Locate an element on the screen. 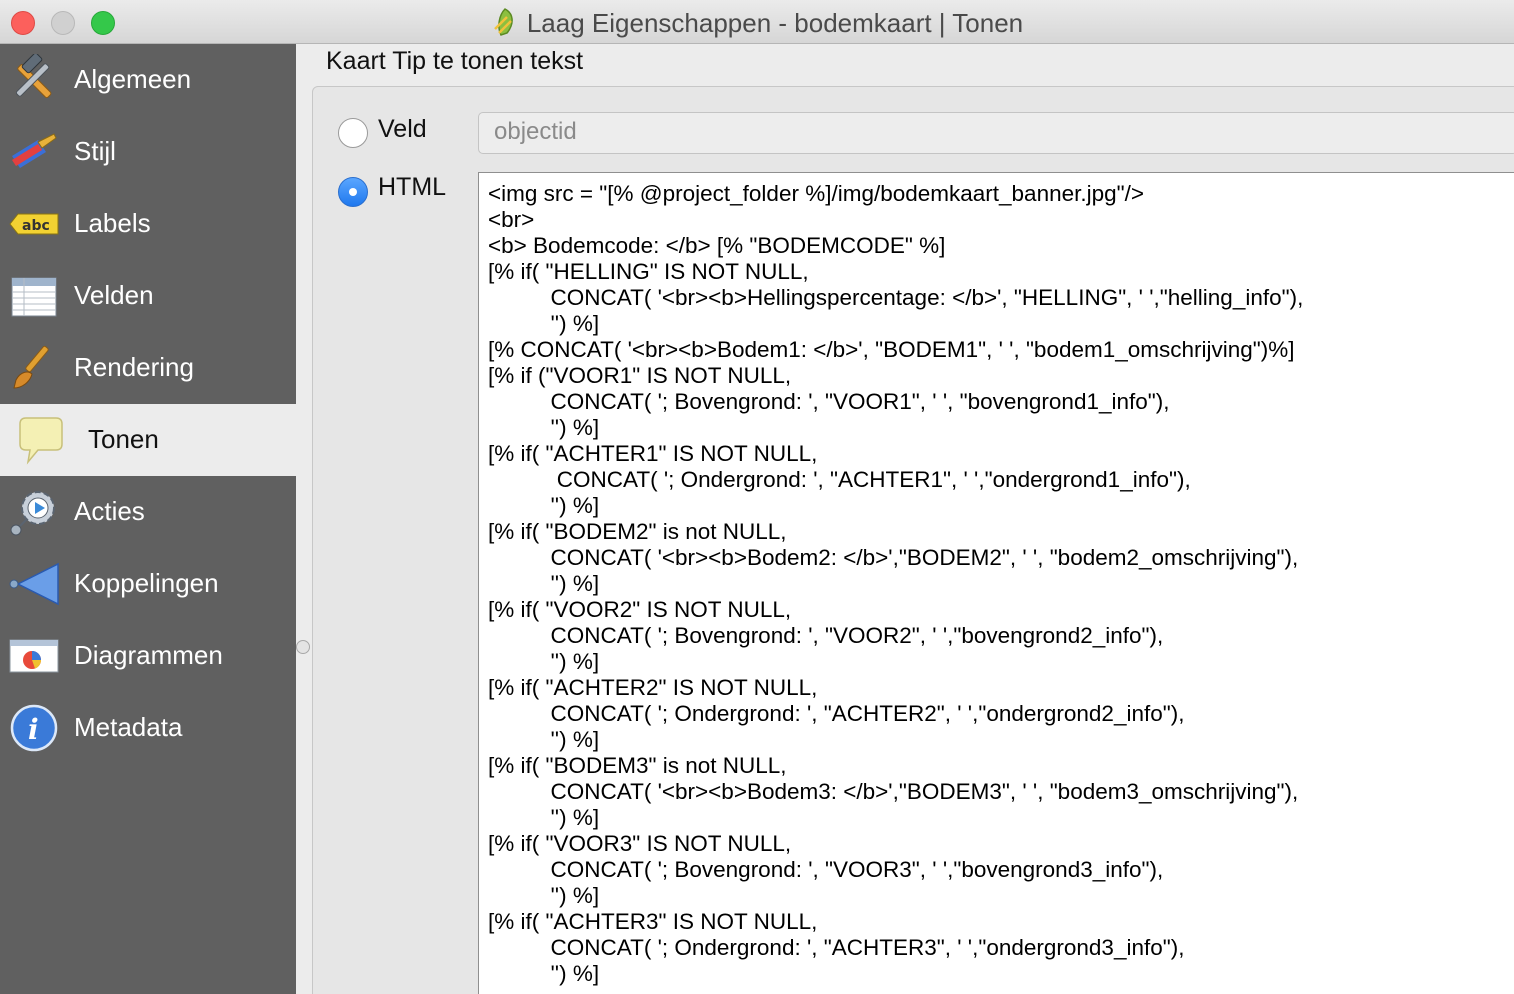 The height and width of the screenshot is (994, 1514). svg-text: i is located at coordinates (33, 729).